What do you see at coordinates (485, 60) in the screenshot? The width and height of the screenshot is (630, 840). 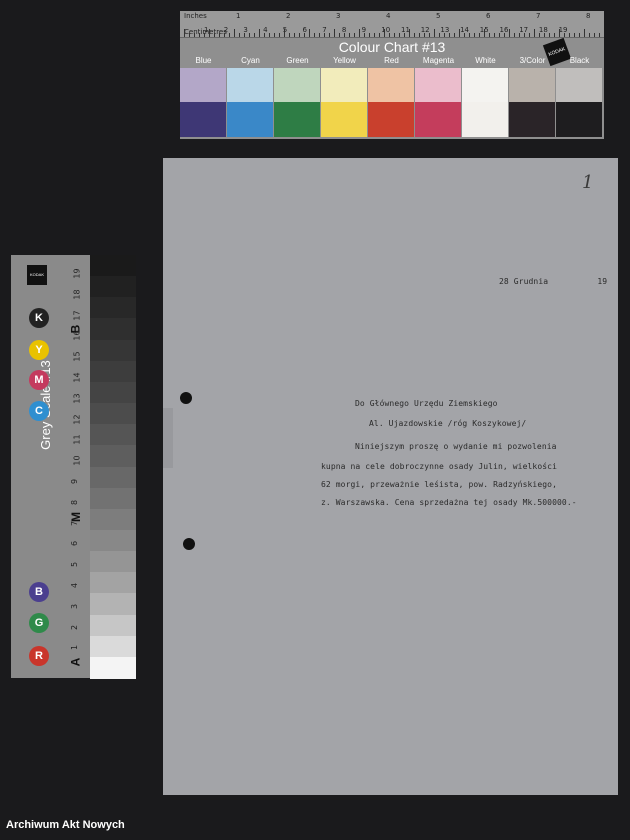 I see `patch-label-white: White` at bounding box center [485, 60].